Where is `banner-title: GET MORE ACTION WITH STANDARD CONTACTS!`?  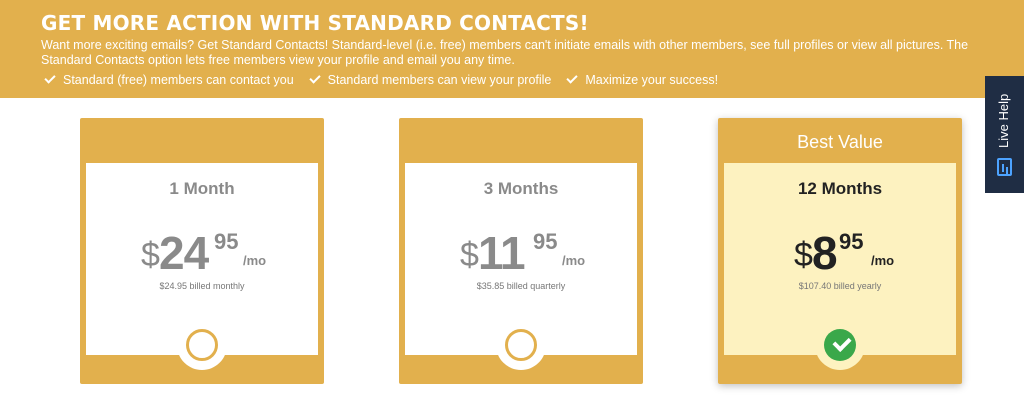 banner-title: GET MORE ACTION WITH STANDARD CONTACTS! is located at coordinates (315, 23).